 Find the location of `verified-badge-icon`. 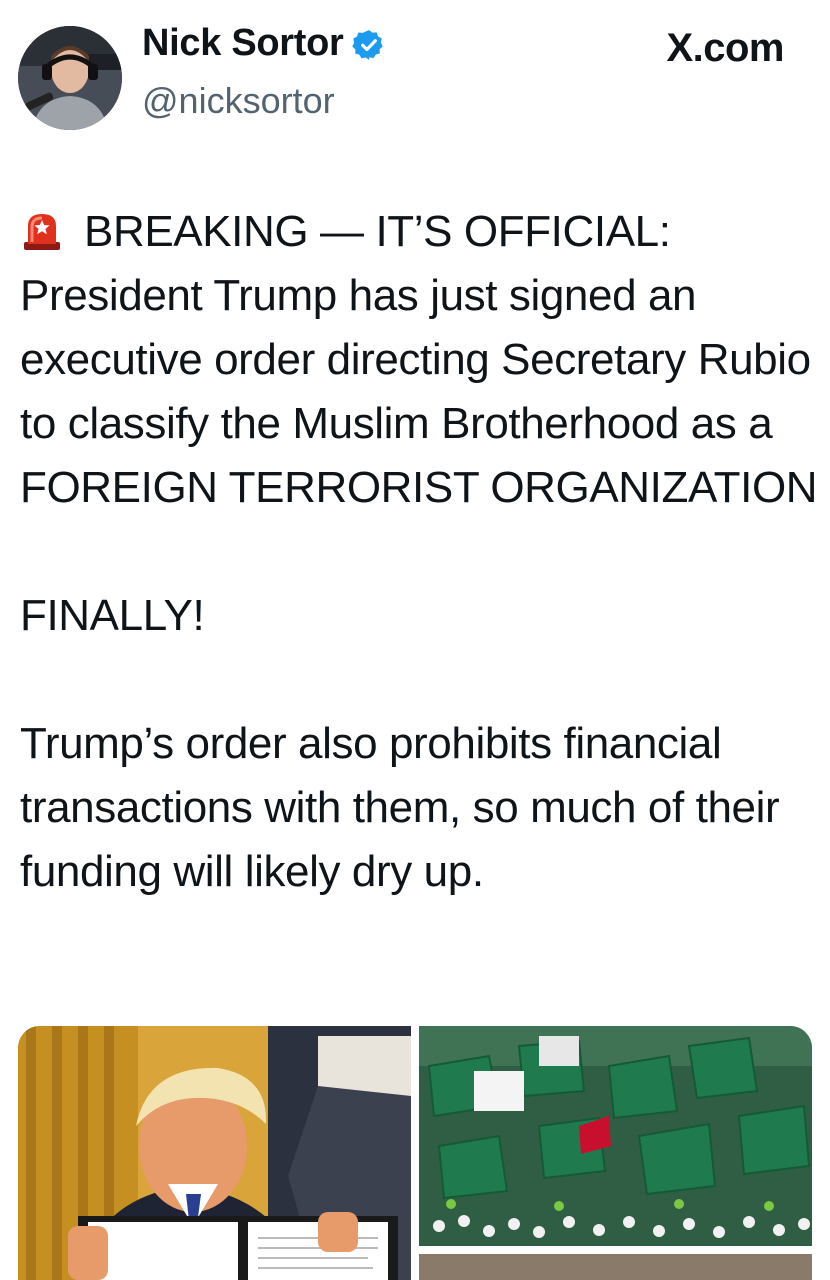

verified-badge-icon is located at coordinates (367, 44).